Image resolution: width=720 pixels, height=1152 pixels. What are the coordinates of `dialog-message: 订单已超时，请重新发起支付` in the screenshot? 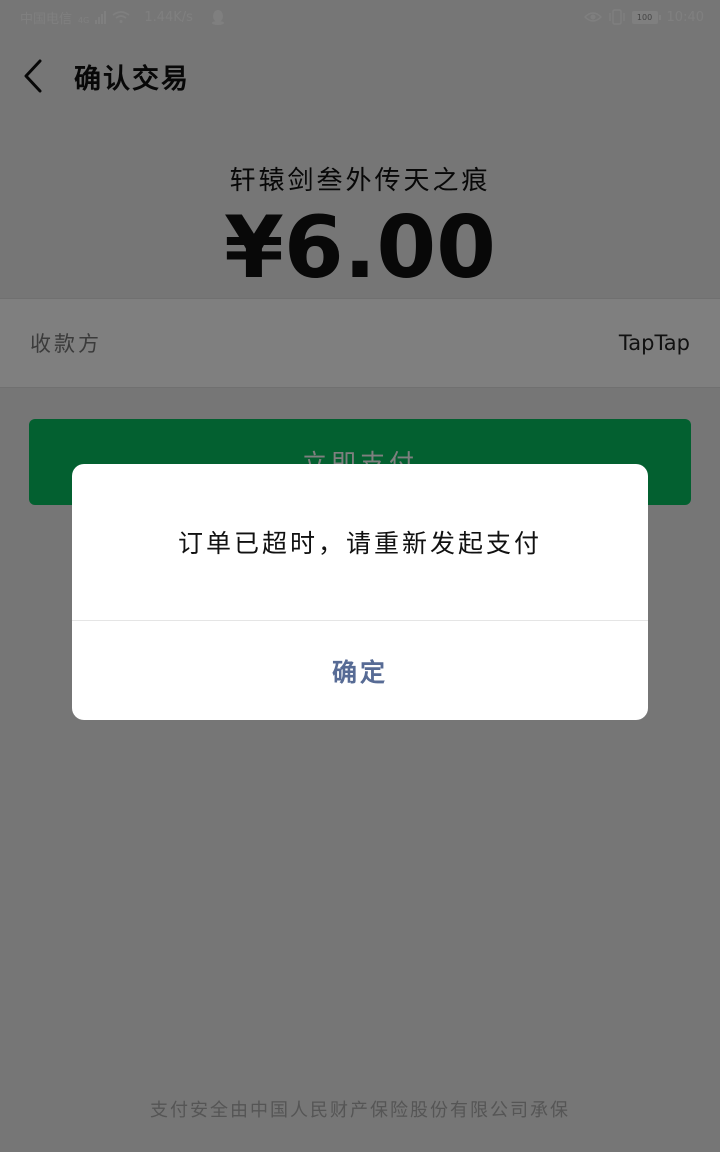 It's located at (359, 543).